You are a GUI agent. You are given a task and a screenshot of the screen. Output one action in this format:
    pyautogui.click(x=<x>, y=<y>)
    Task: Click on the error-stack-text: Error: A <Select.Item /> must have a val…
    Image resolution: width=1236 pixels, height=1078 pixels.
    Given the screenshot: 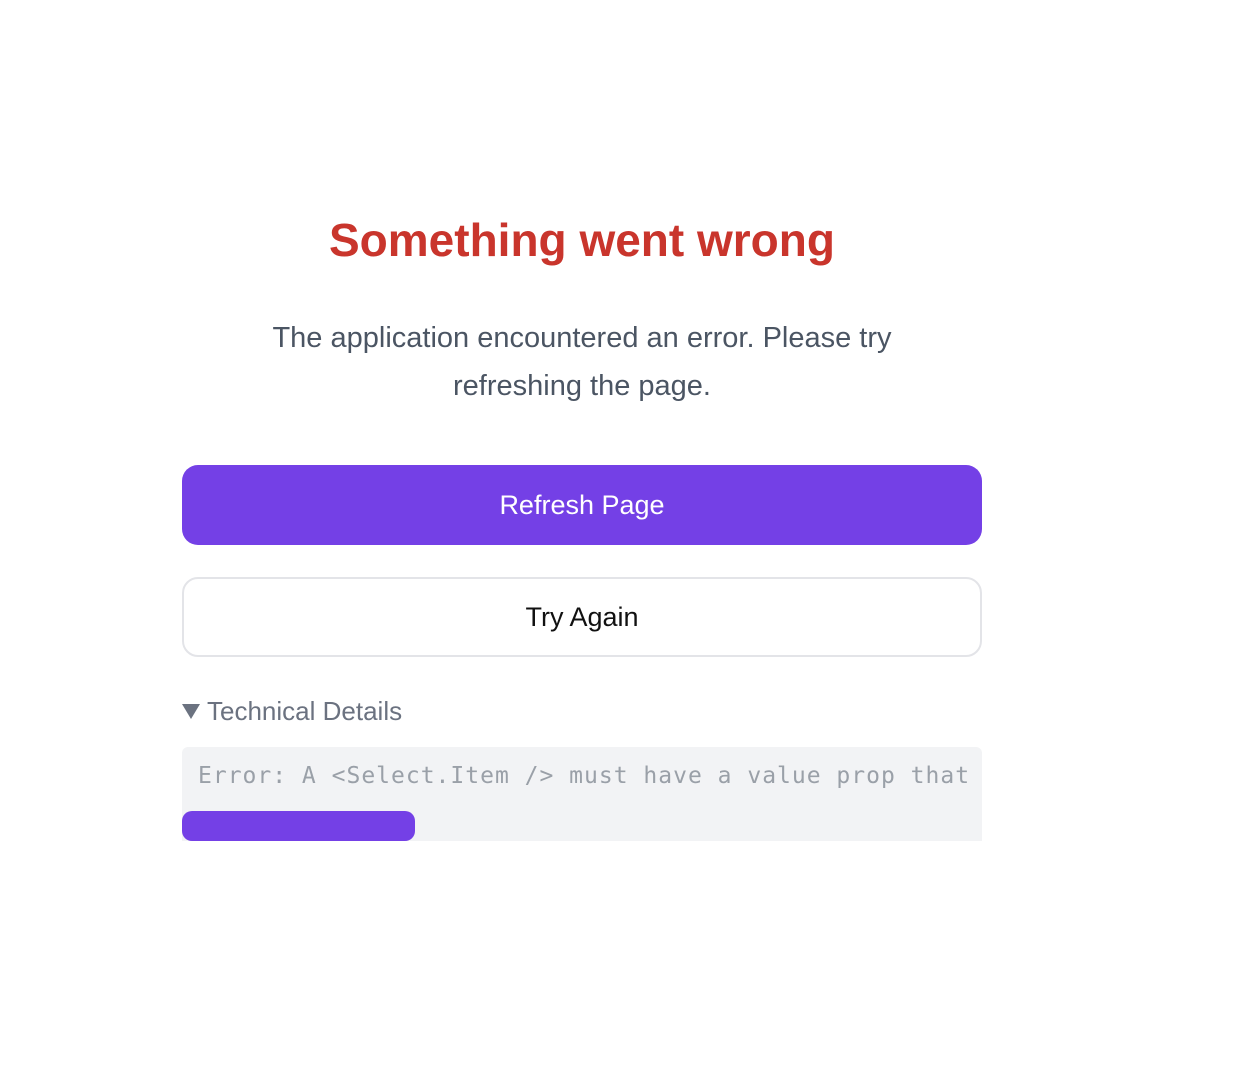 What is the action you would take?
    pyautogui.click(x=590, y=776)
    